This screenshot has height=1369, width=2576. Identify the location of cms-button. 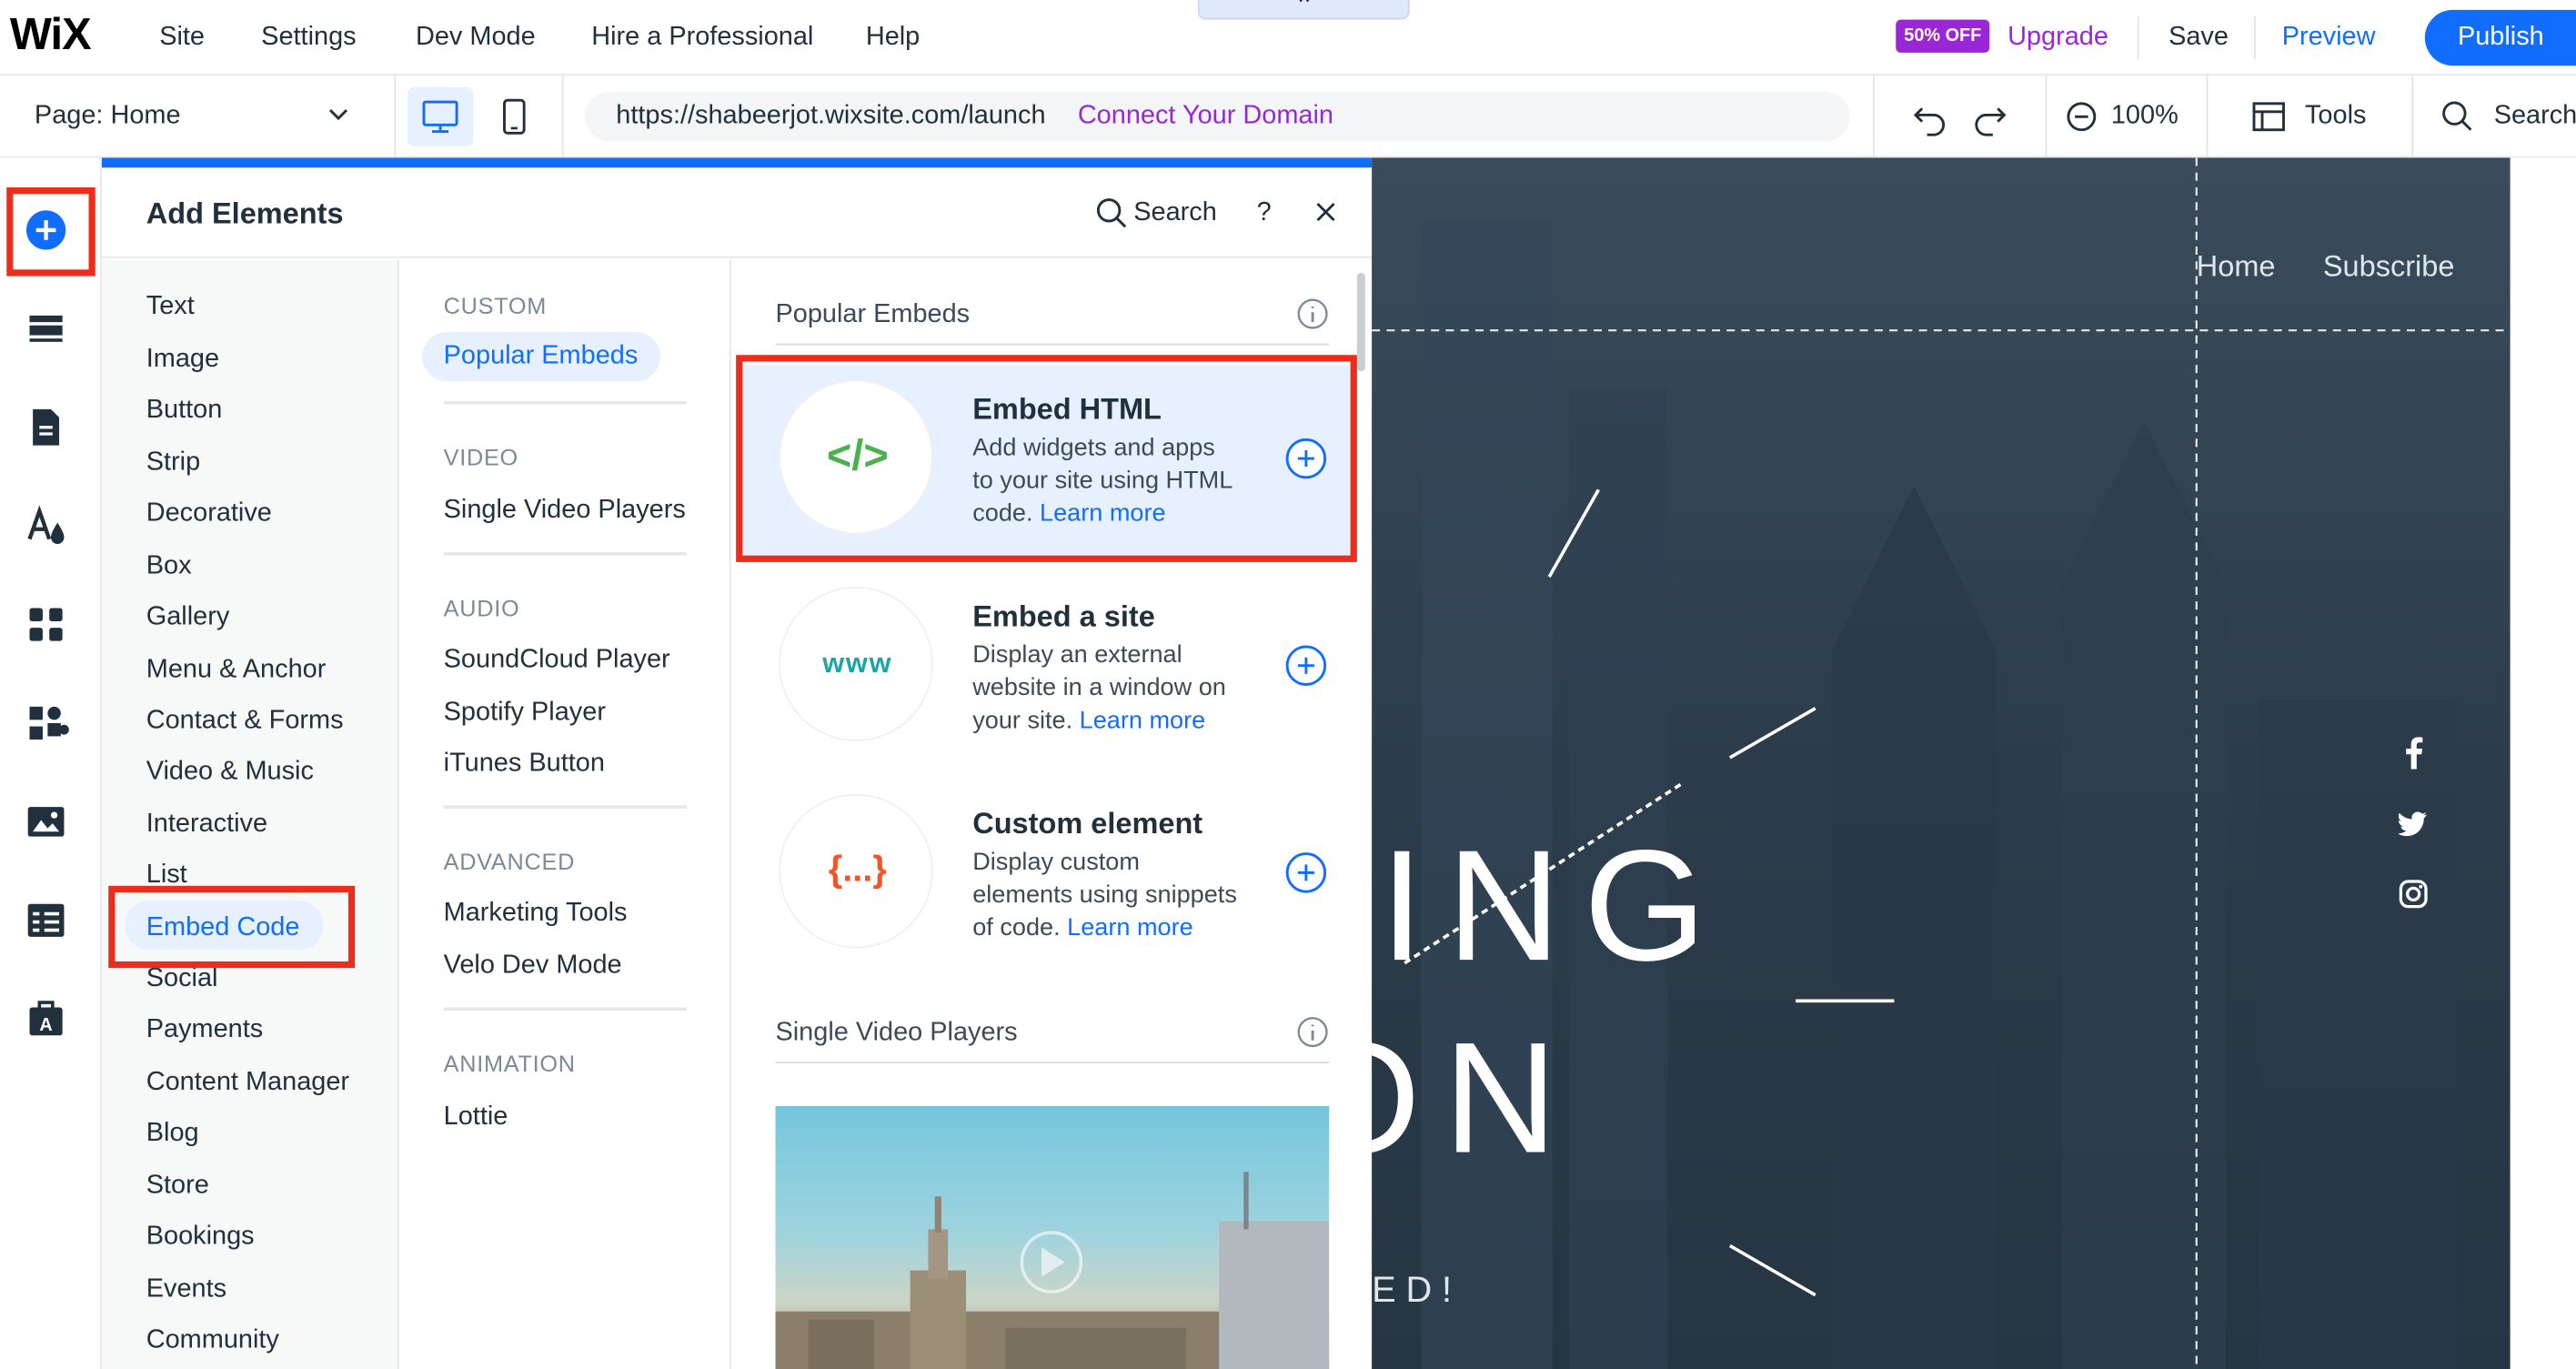
(46, 920).